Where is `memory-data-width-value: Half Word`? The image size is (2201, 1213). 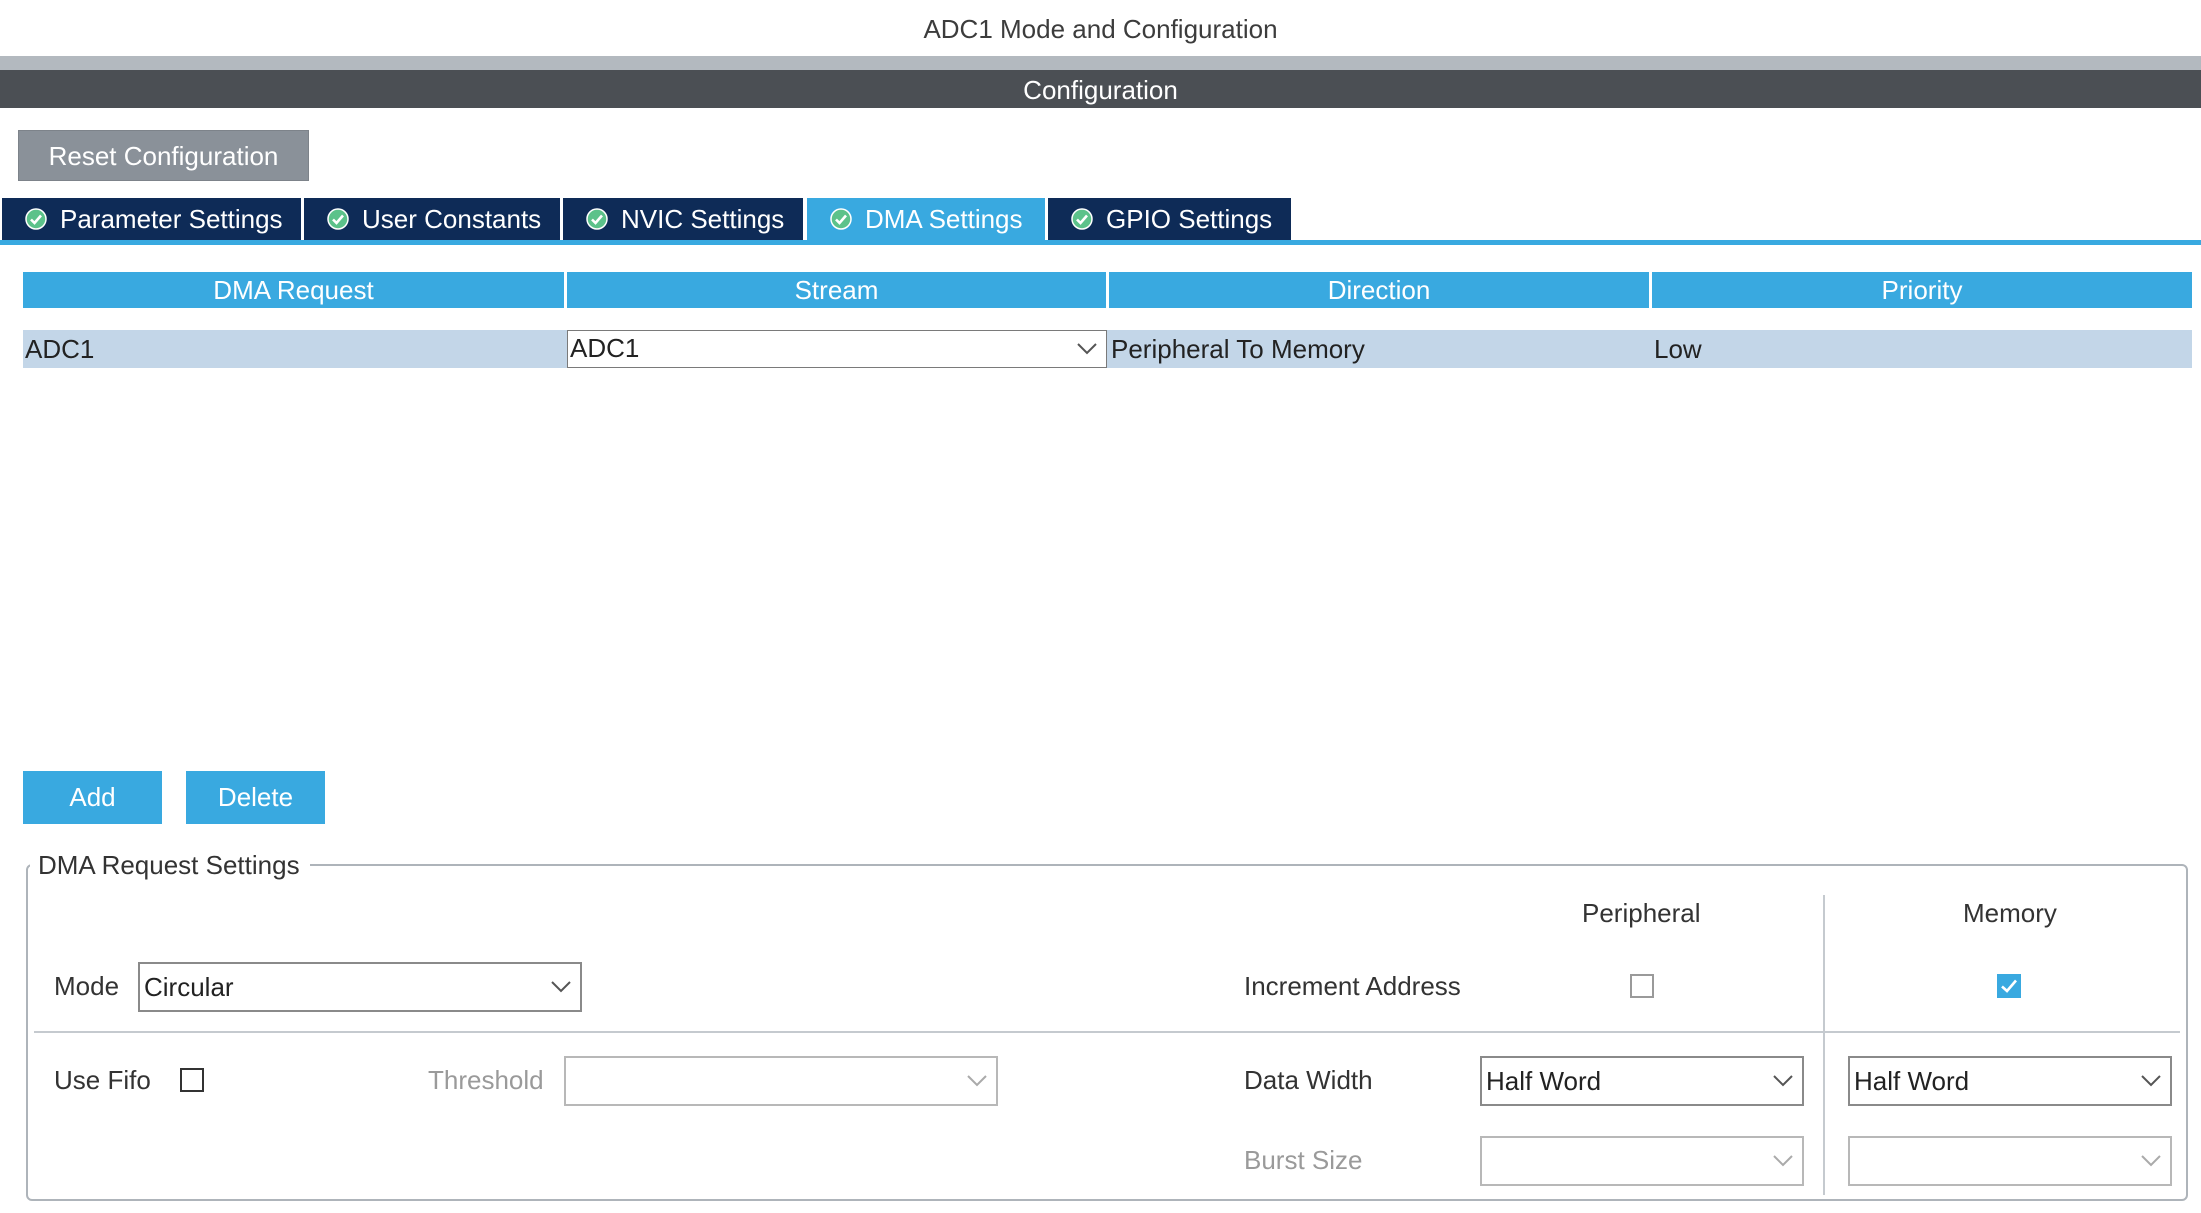
memory-data-width-value: Half Word is located at coordinates (1912, 1081).